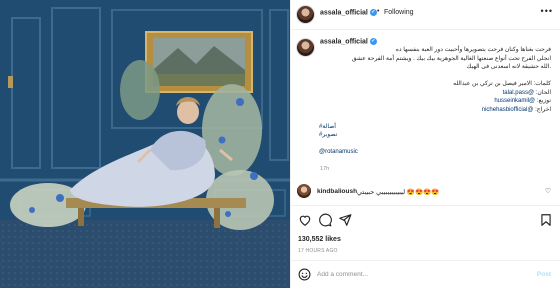  What do you see at coordinates (310, 239) in the screenshot?
I see `likes-number: 130,552` at bounding box center [310, 239].